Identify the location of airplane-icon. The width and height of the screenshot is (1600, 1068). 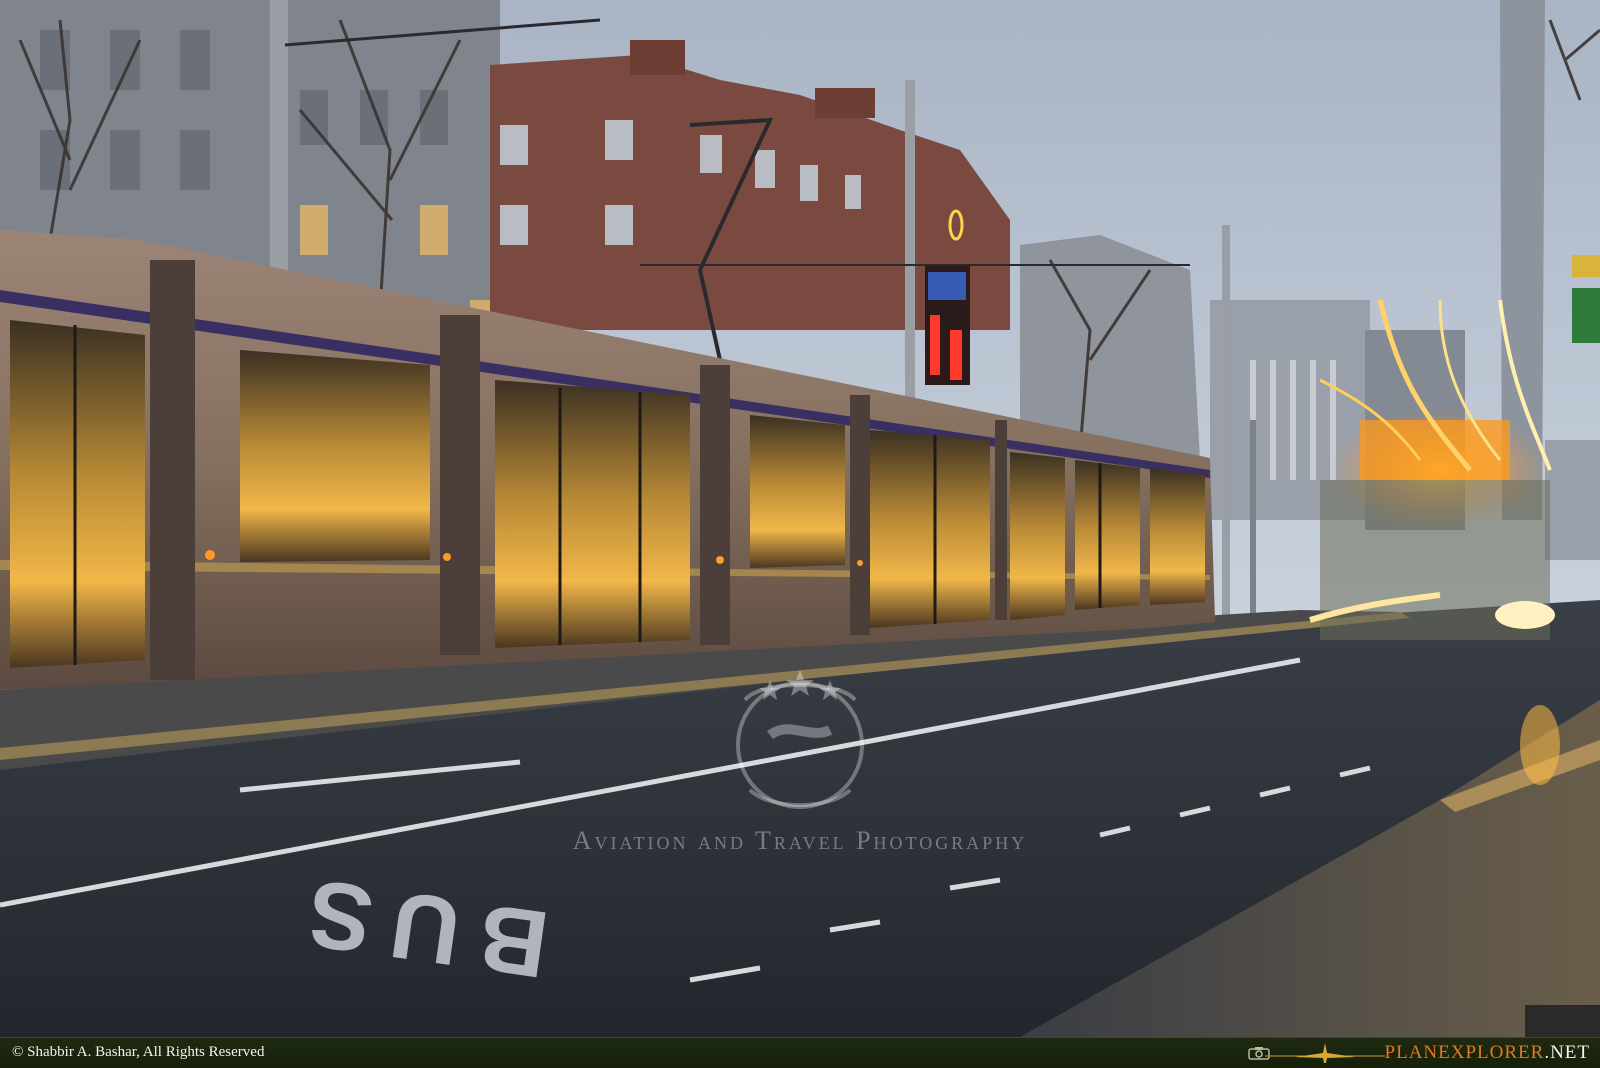
(1325, 1053).